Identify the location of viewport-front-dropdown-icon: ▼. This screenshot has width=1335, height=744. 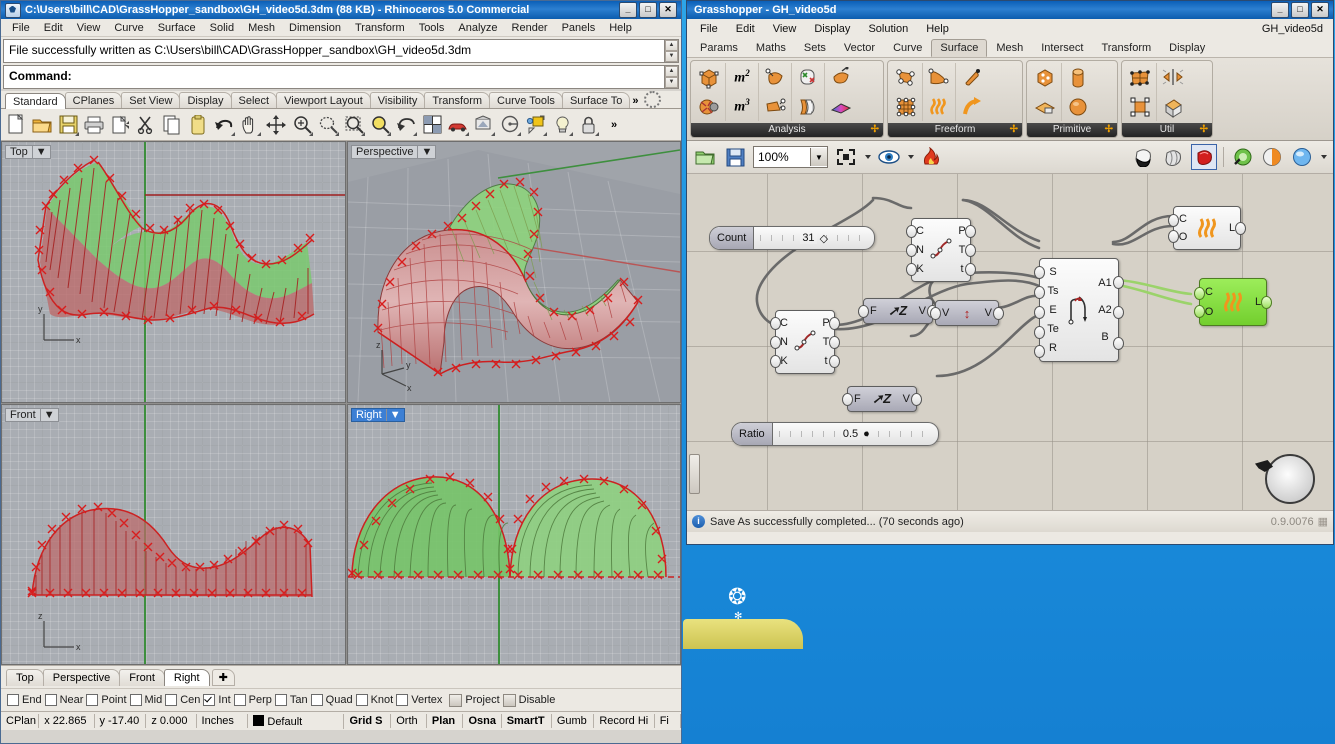
(48, 415).